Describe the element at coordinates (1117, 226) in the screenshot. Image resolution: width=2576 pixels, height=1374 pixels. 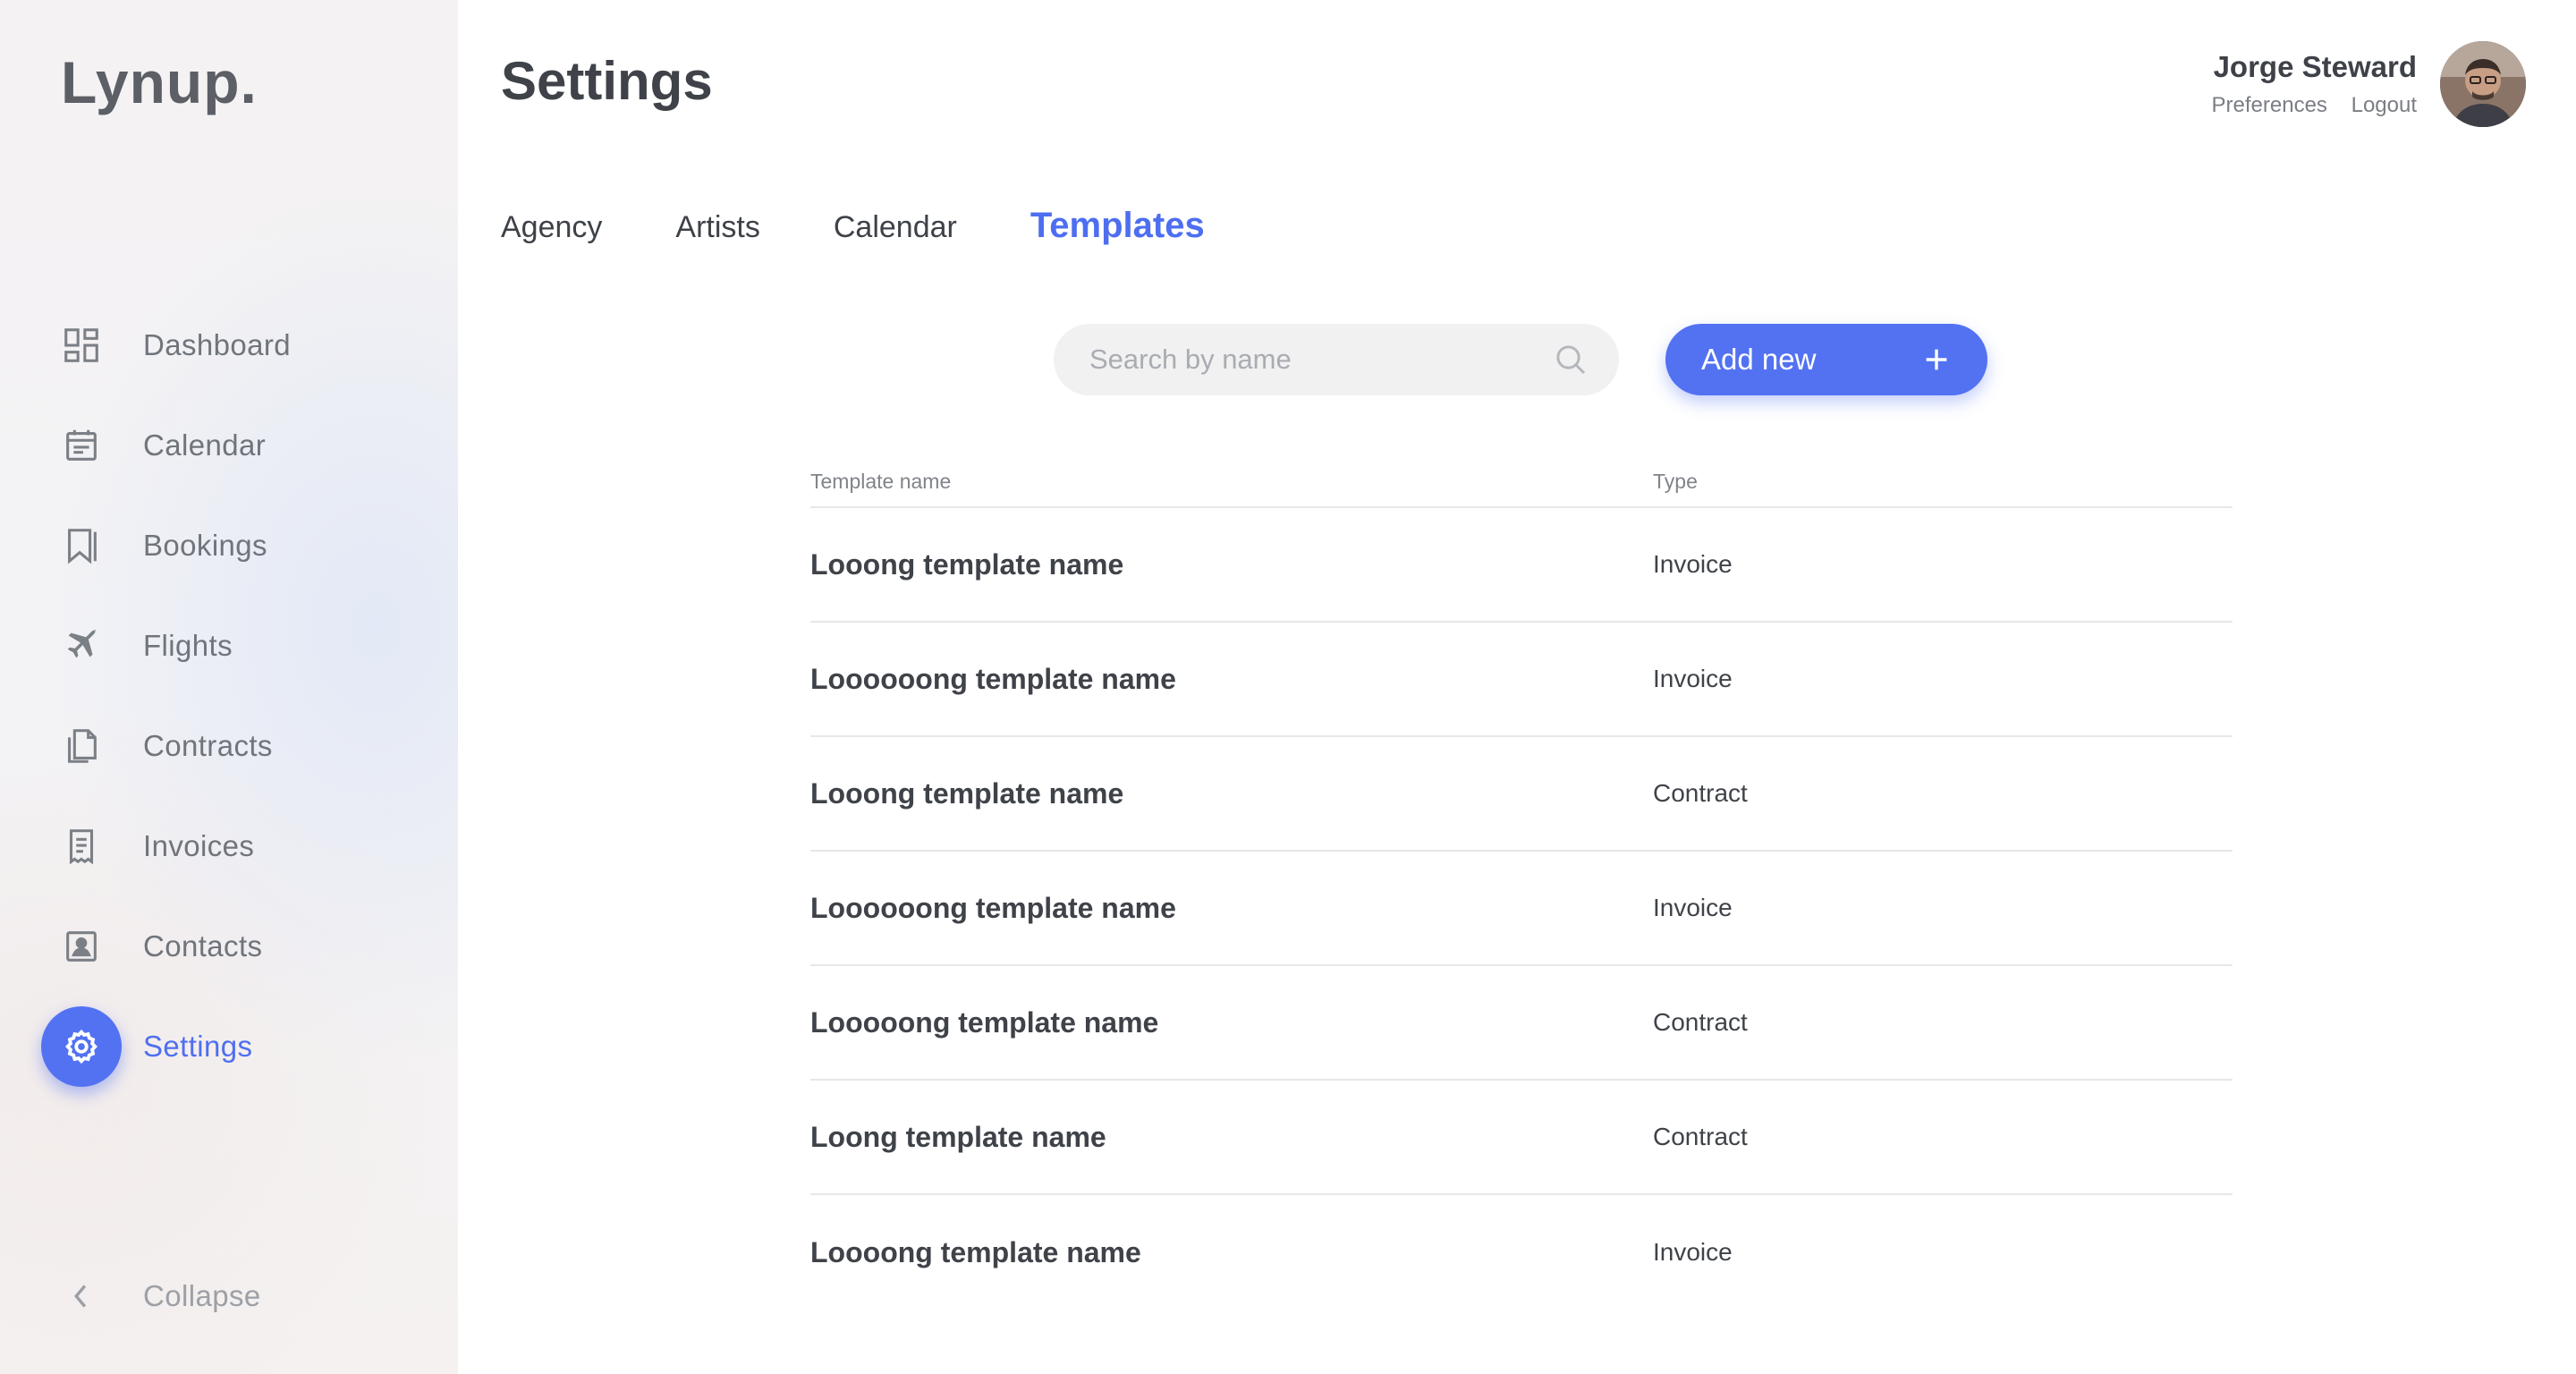
I see `tab-templates: Templates` at that location.